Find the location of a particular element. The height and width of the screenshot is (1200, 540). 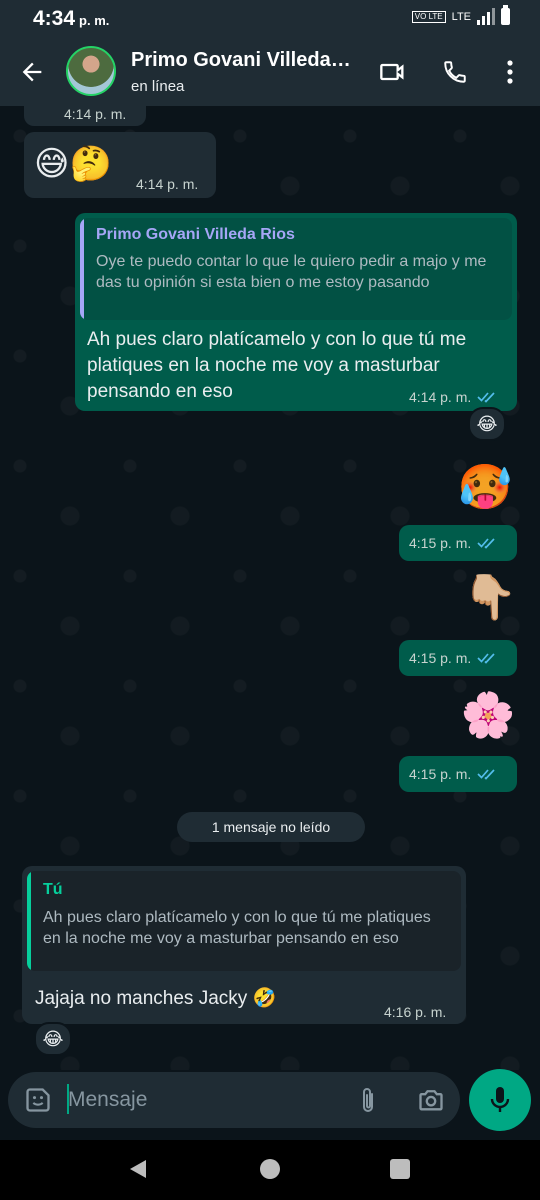

message-time: 4:16 p. m. is located at coordinates (415, 1012).